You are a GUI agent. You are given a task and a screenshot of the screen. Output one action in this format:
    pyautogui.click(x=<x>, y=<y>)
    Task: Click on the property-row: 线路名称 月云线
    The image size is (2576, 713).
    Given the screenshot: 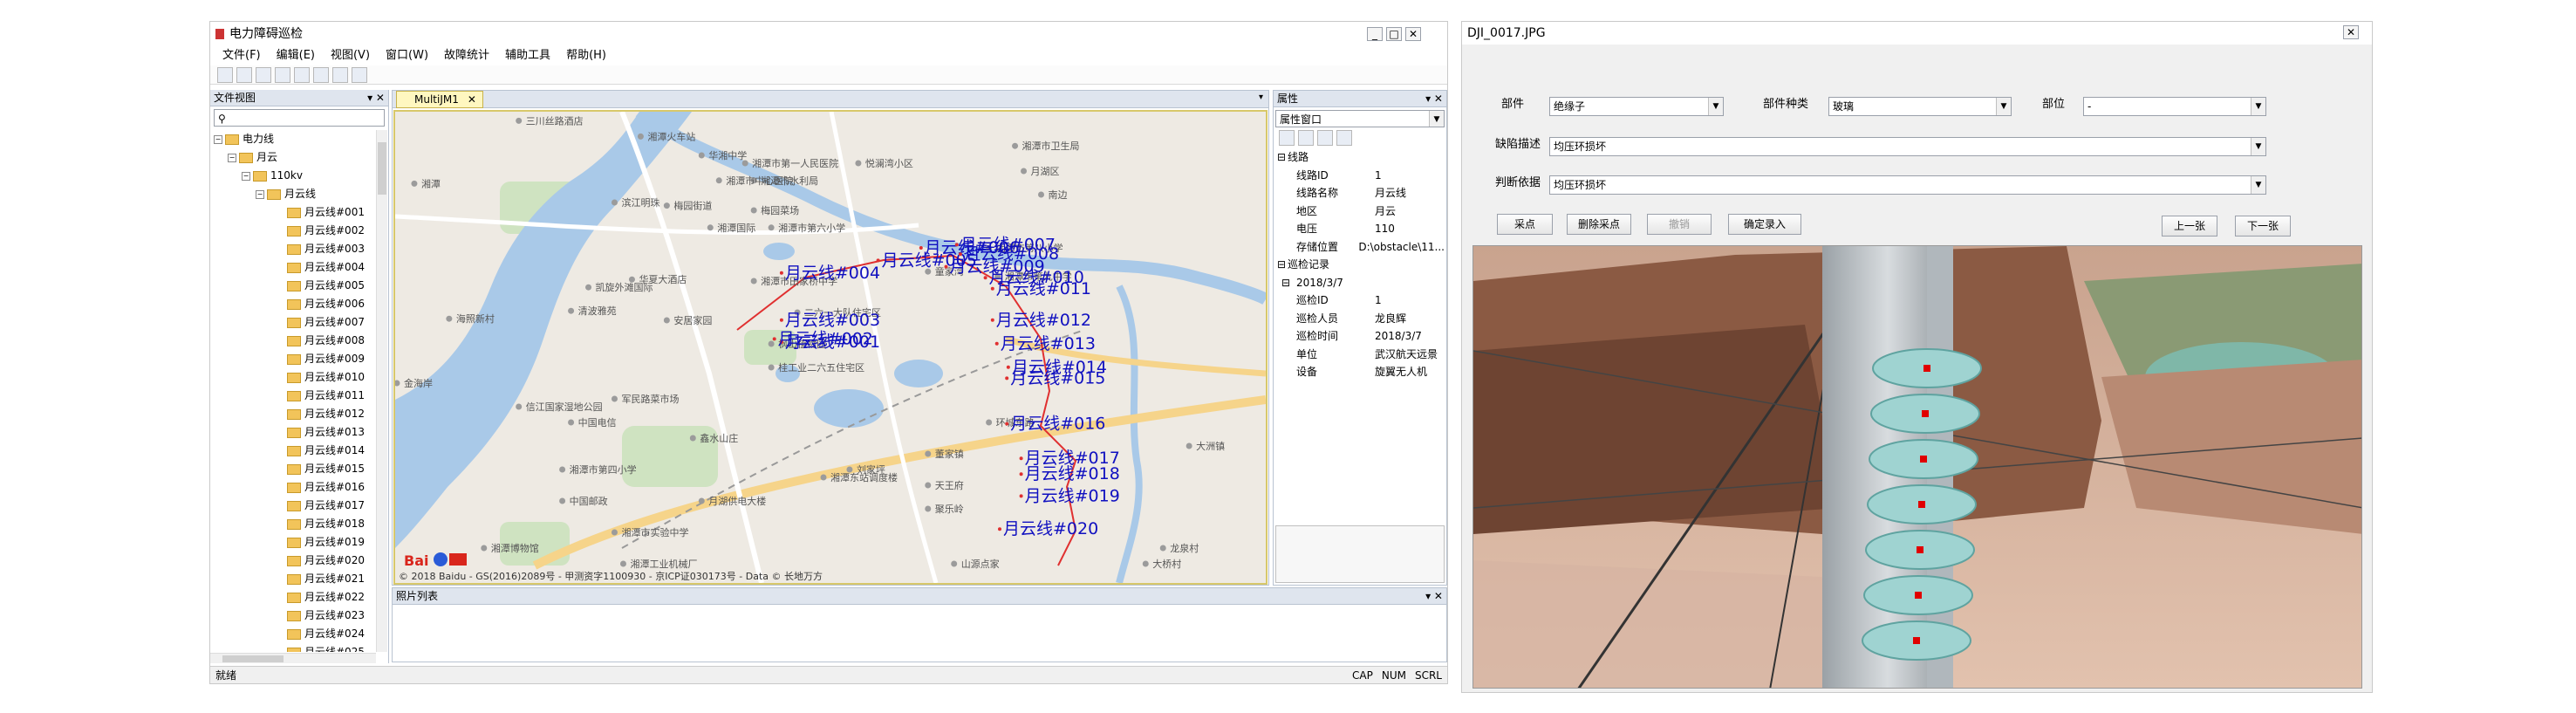 What is the action you would take?
    pyautogui.click(x=1360, y=193)
    